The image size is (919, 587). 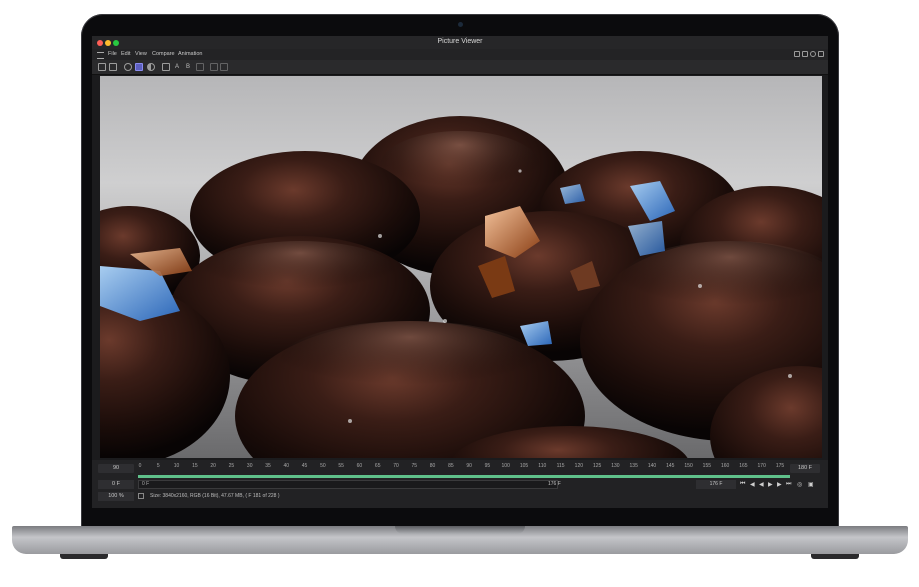 I want to click on timeline-tick-label: 25, so click(x=231, y=466).